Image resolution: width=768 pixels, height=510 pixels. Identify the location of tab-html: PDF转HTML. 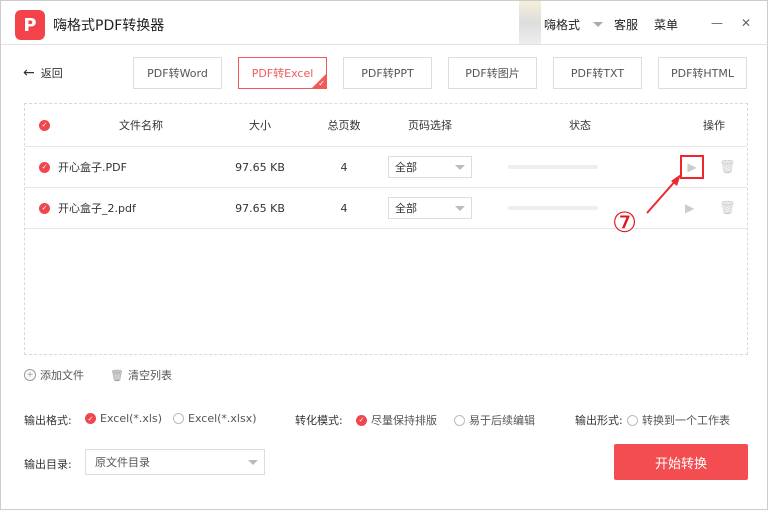
(702, 73).